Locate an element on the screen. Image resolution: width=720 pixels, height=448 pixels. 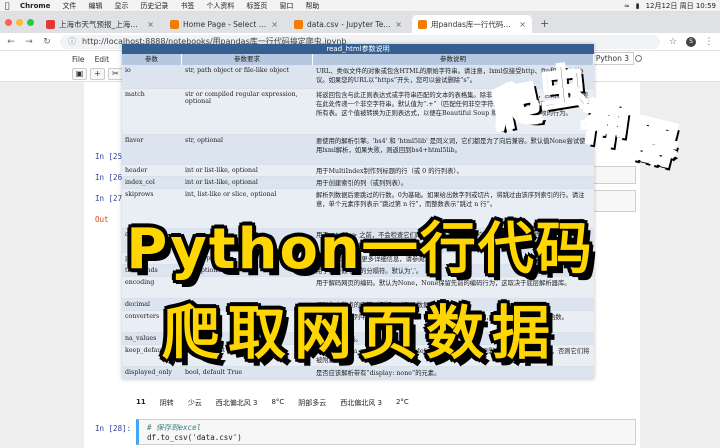
column-header: 参数要求 is located at coordinates (247, 59).